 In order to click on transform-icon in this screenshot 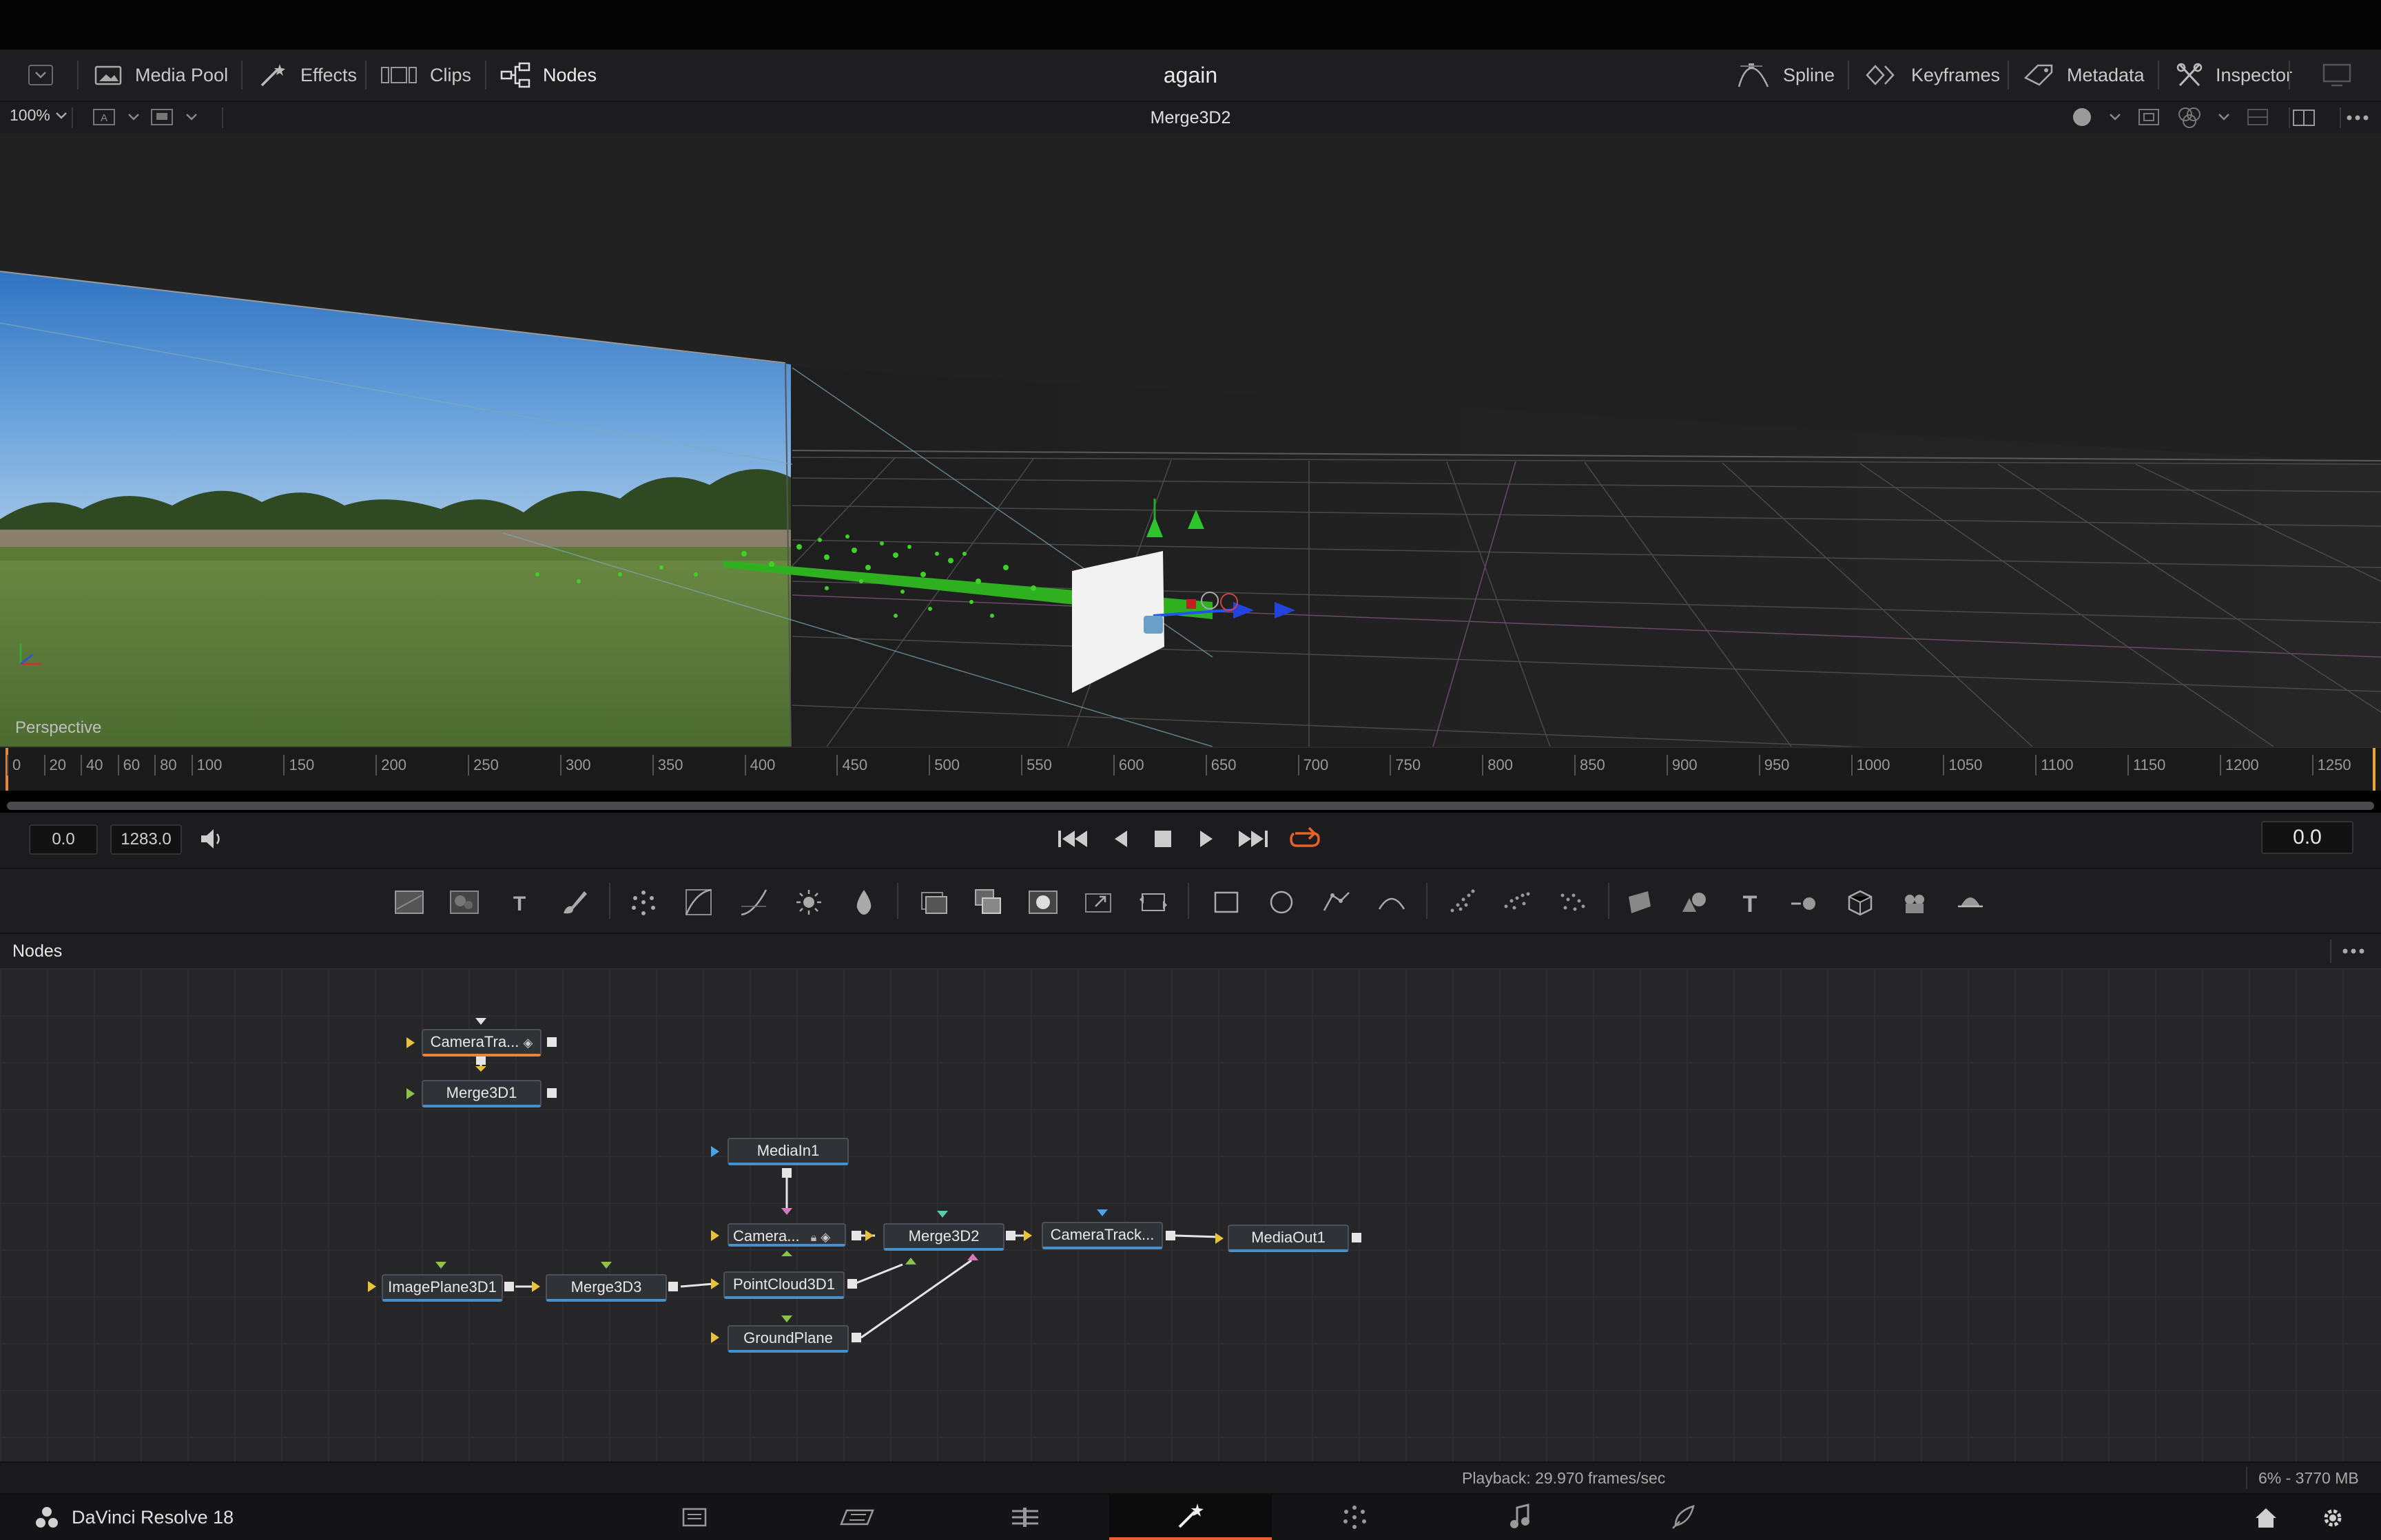, I will do `click(1153, 902)`.